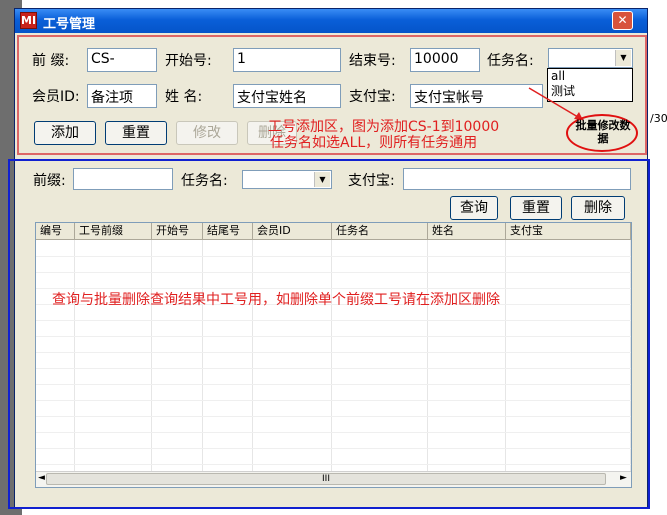  What do you see at coordinates (188, 61) in the screenshot?
I see `start-number-label: 开始号:` at bounding box center [188, 61].